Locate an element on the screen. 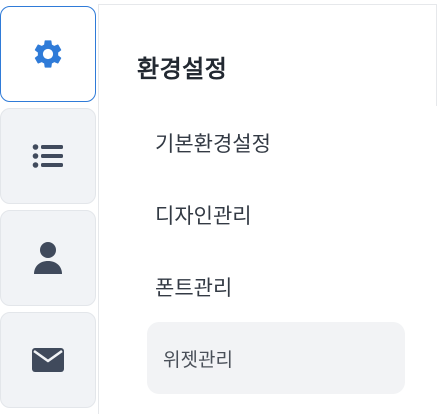 This screenshot has height=414, width=442. list-icon is located at coordinates (48, 156).